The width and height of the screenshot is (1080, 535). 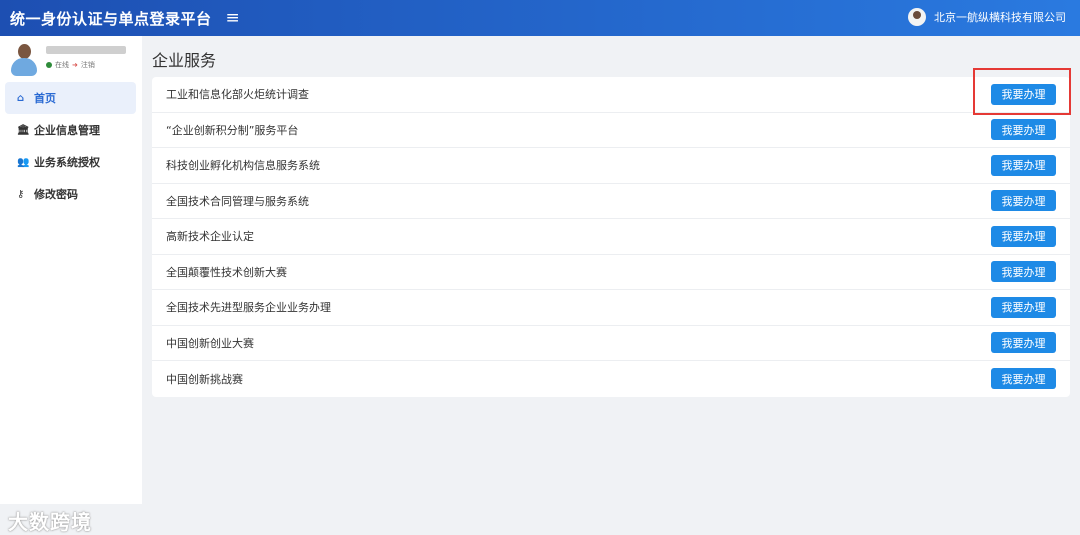 I want to click on company-name: 北京一航纵横科技有限公司, so click(x=1000, y=17).